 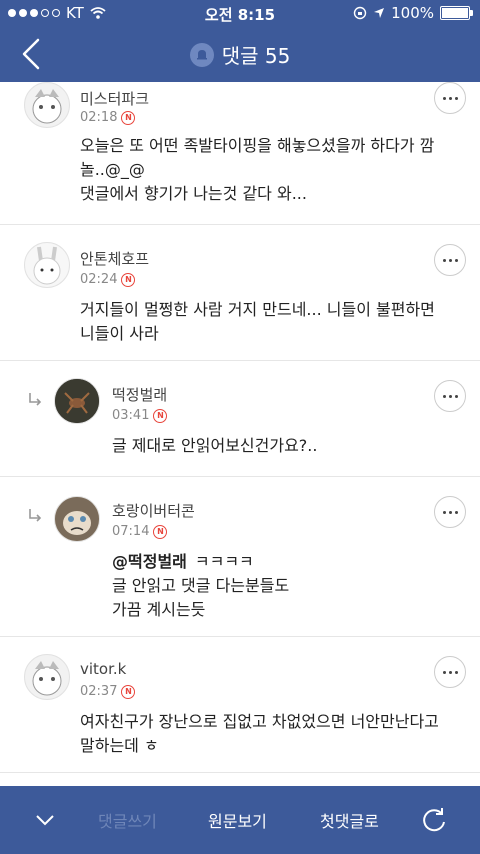 What do you see at coordinates (99, 279) in the screenshot?
I see `time-text: 02:24` at bounding box center [99, 279].